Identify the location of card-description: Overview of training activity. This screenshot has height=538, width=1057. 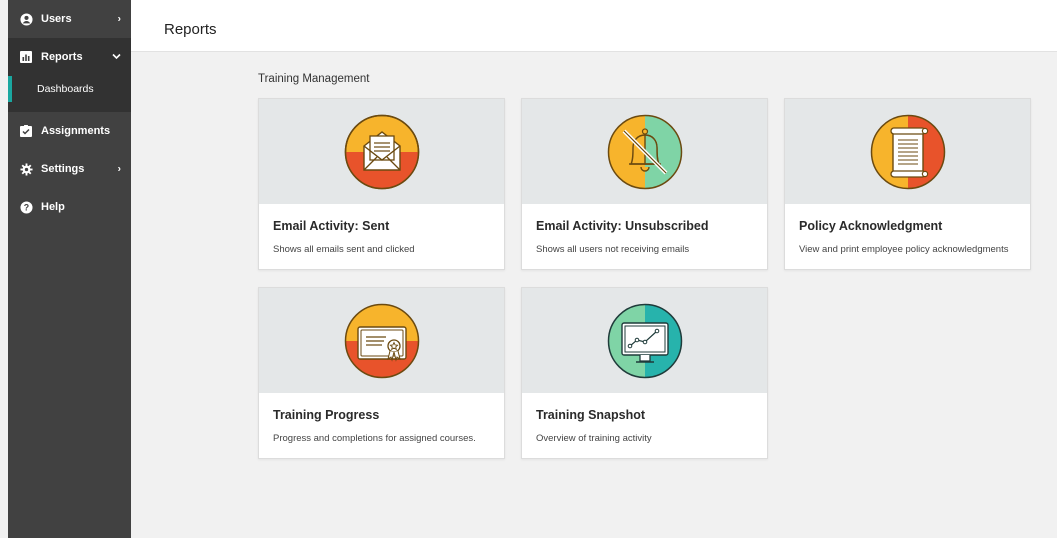
(594, 438).